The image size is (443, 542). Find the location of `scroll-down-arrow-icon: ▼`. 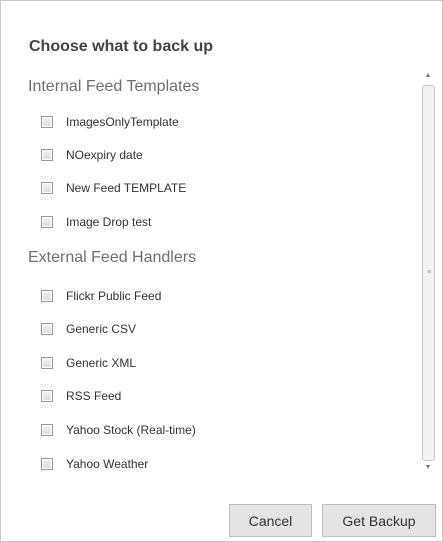

scroll-down-arrow-icon: ▼ is located at coordinates (428, 468).